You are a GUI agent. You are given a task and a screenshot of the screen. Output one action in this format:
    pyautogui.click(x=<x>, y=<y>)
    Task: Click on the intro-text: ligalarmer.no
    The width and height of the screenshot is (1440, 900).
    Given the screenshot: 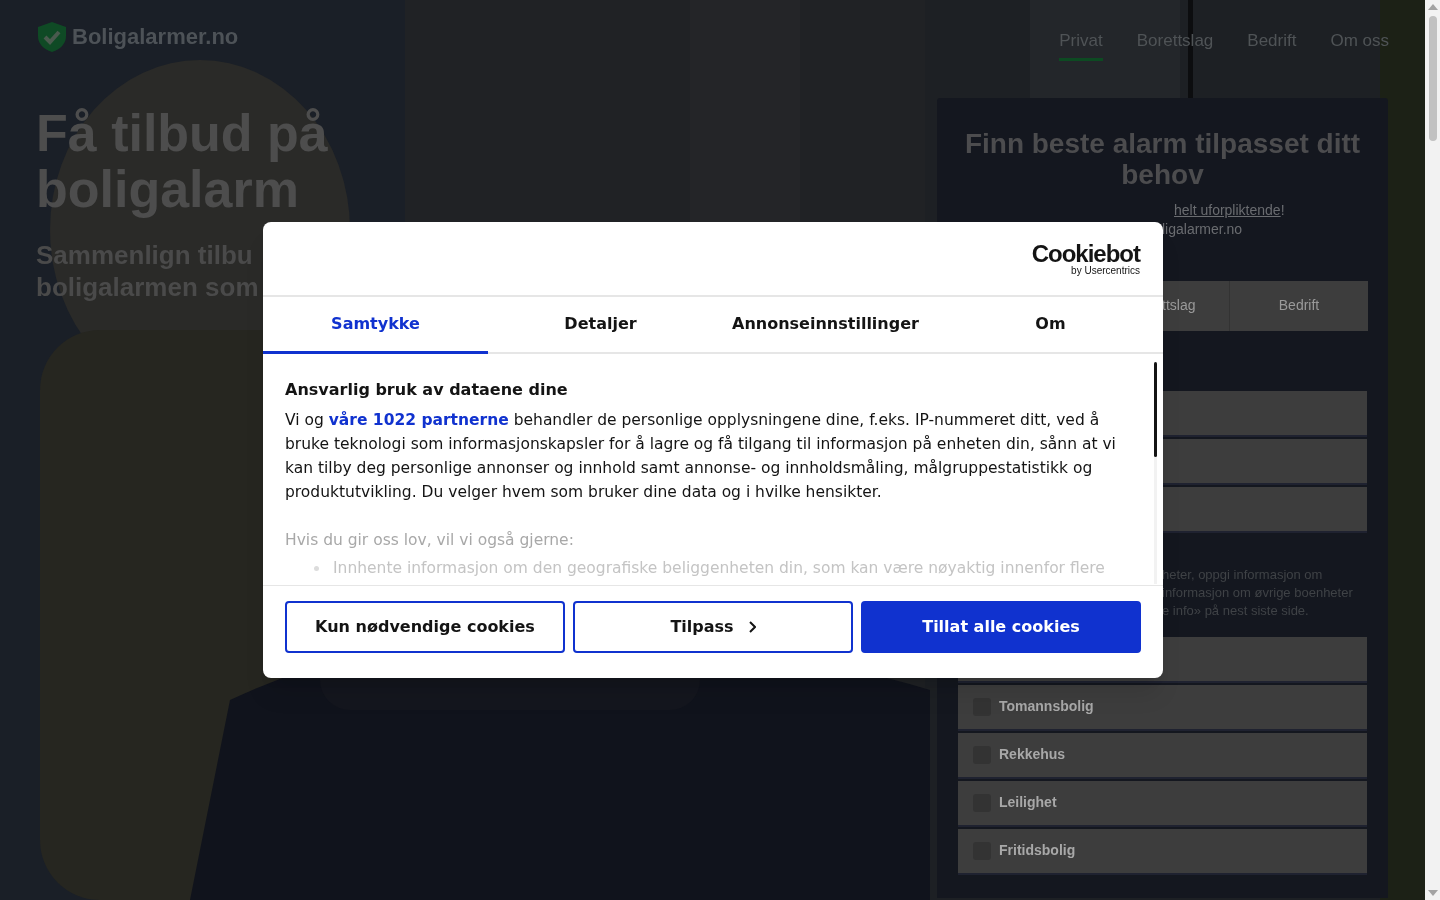 What is the action you would take?
    pyautogui.click(x=1202, y=228)
    